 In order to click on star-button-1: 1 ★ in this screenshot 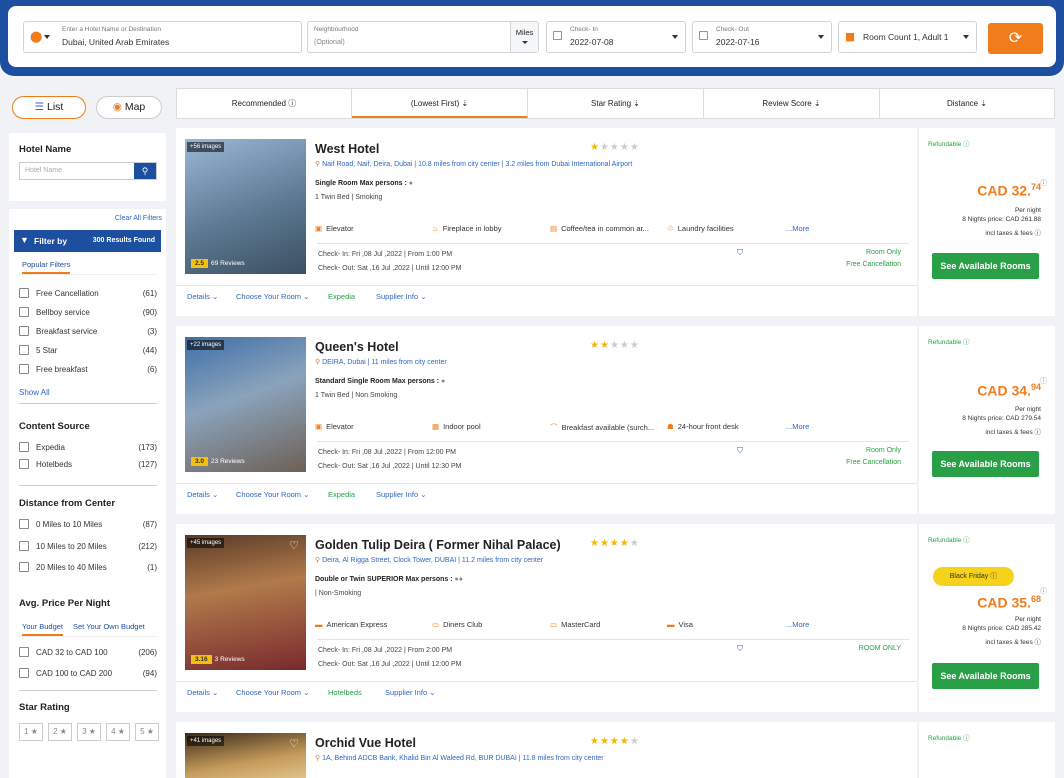, I will do `click(31, 732)`.